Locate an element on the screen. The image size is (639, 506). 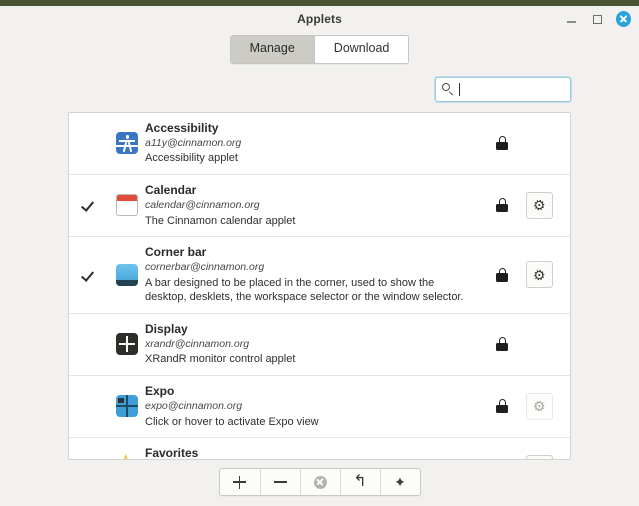
accessibility-icon is located at coordinates (127, 143).